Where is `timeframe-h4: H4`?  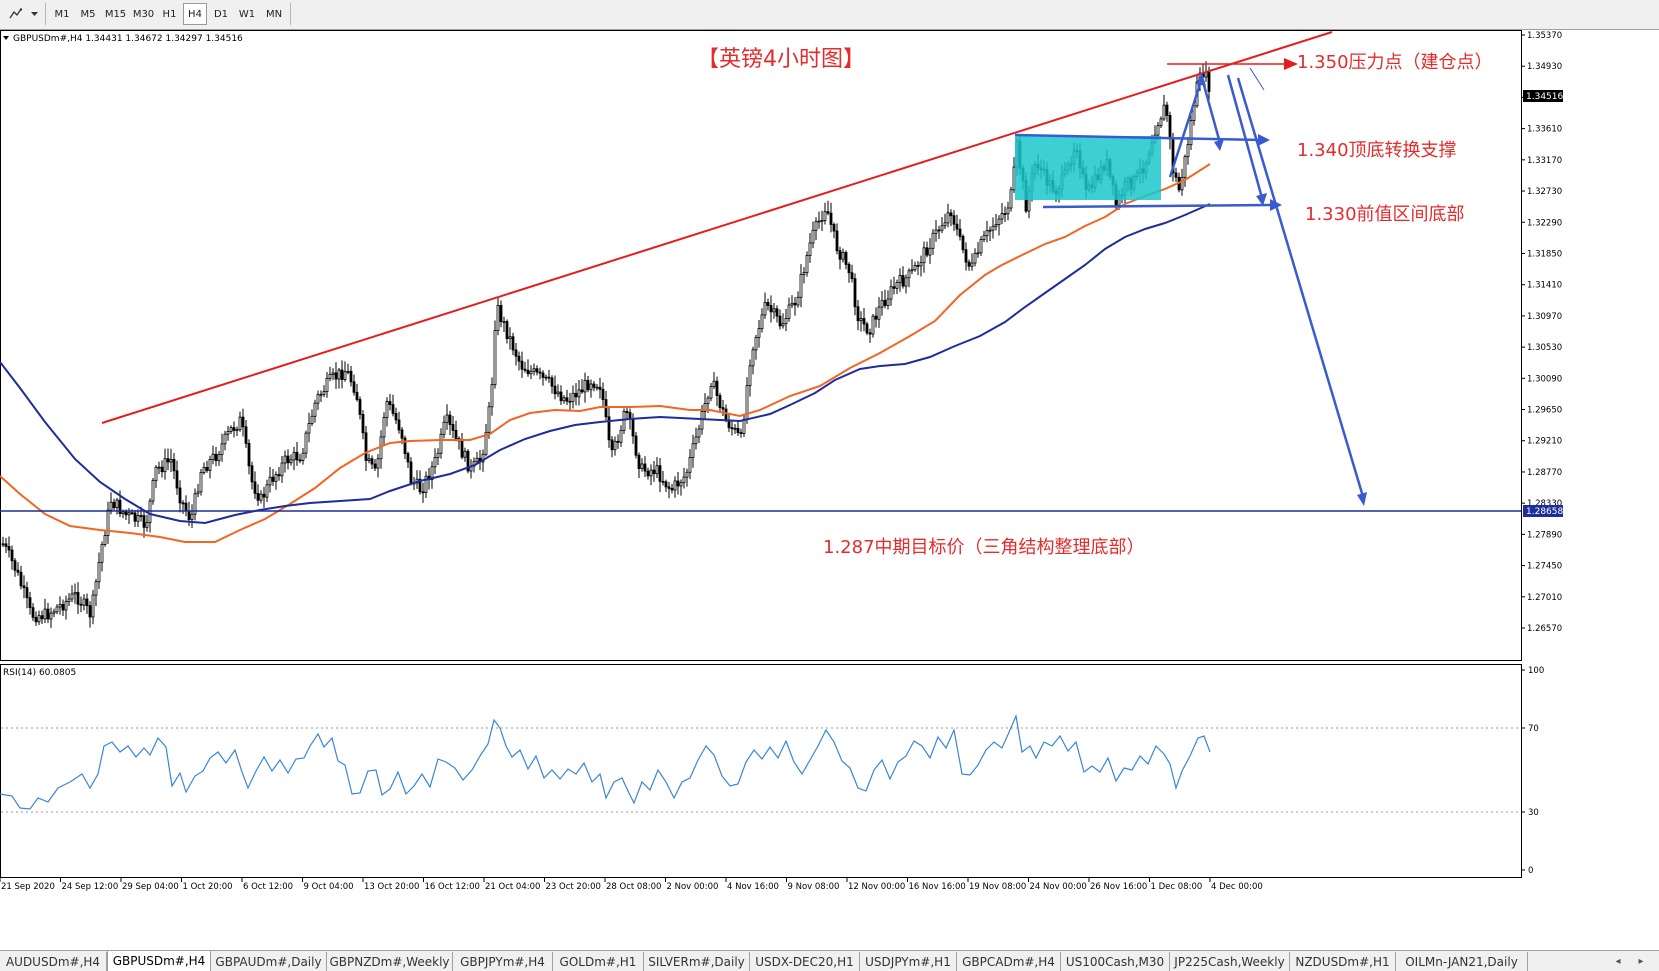
timeframe-h4: H4 is located at coordinates (195, 14).